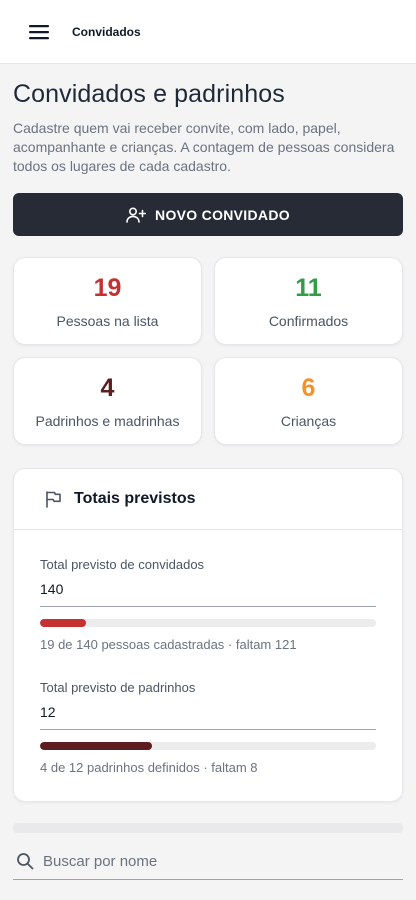  Describe the element at coordinates (208, 623) in the screenshot. I see `guests-progress-bar` at that location.